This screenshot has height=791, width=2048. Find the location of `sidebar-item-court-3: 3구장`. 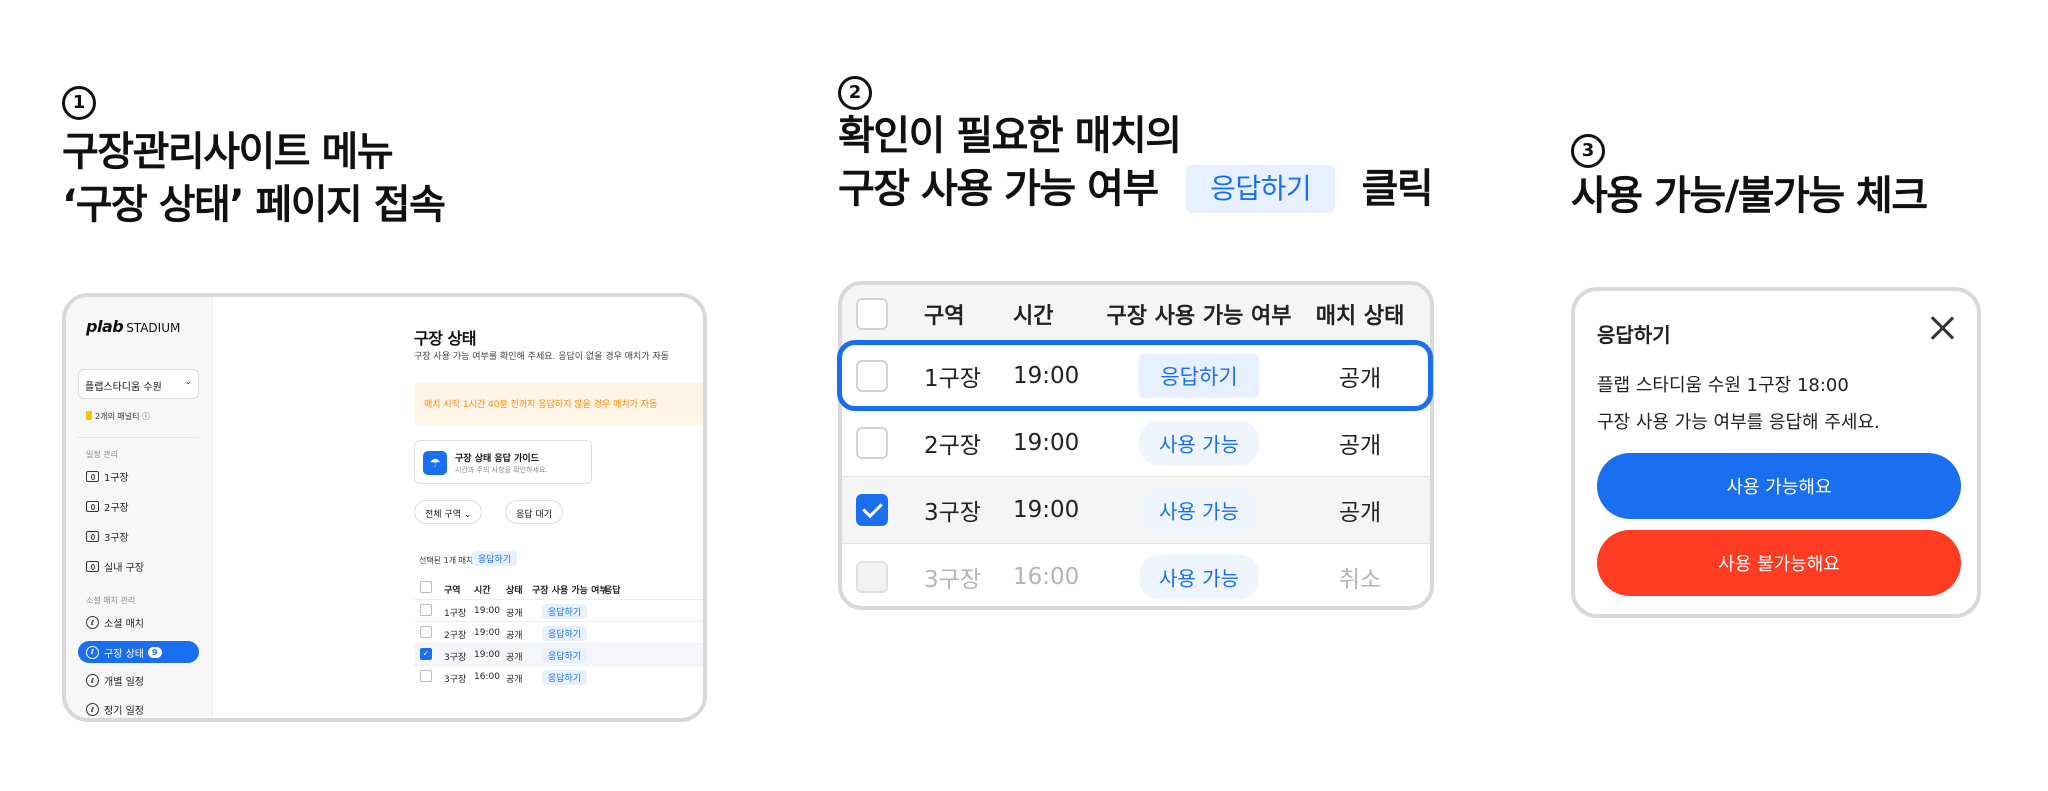

sidebar-item-court-3: 3구장 is located at coordinates (107, 536).